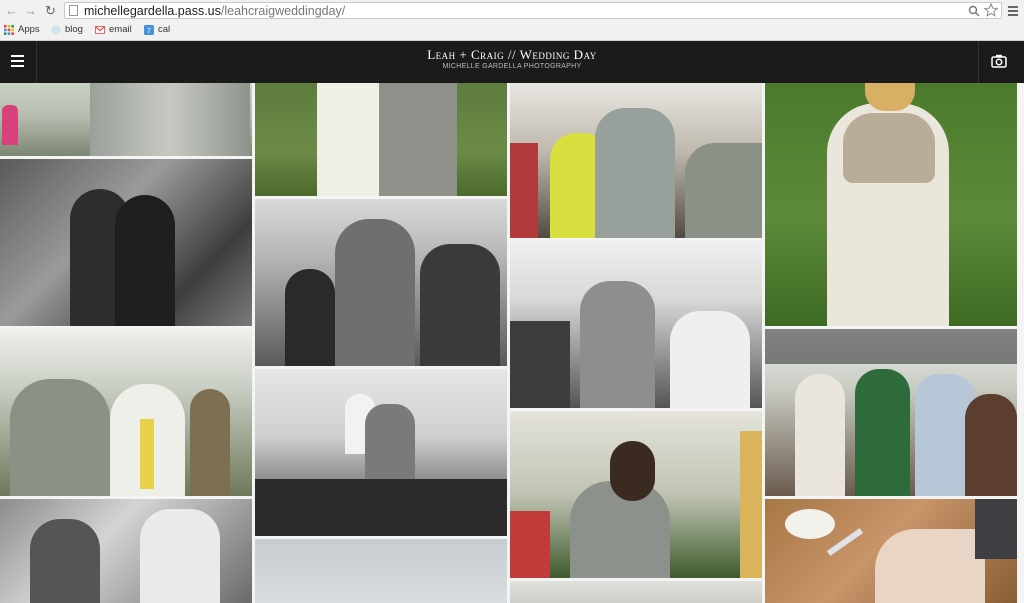 This screenshot has width=1024, height=603. Describe the element at coordinates (974, 11) in the screenshot. I see `search-icon` at that location.